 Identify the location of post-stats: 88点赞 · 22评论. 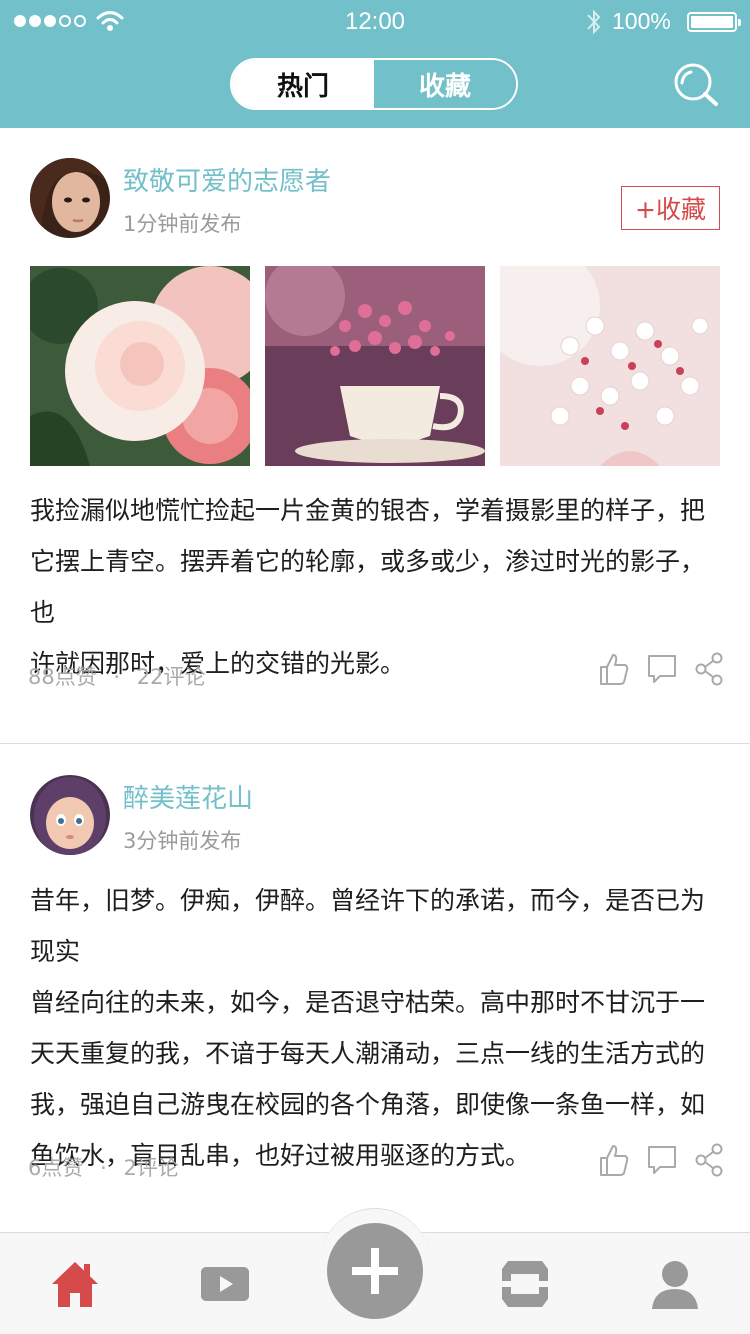
(117, 676).